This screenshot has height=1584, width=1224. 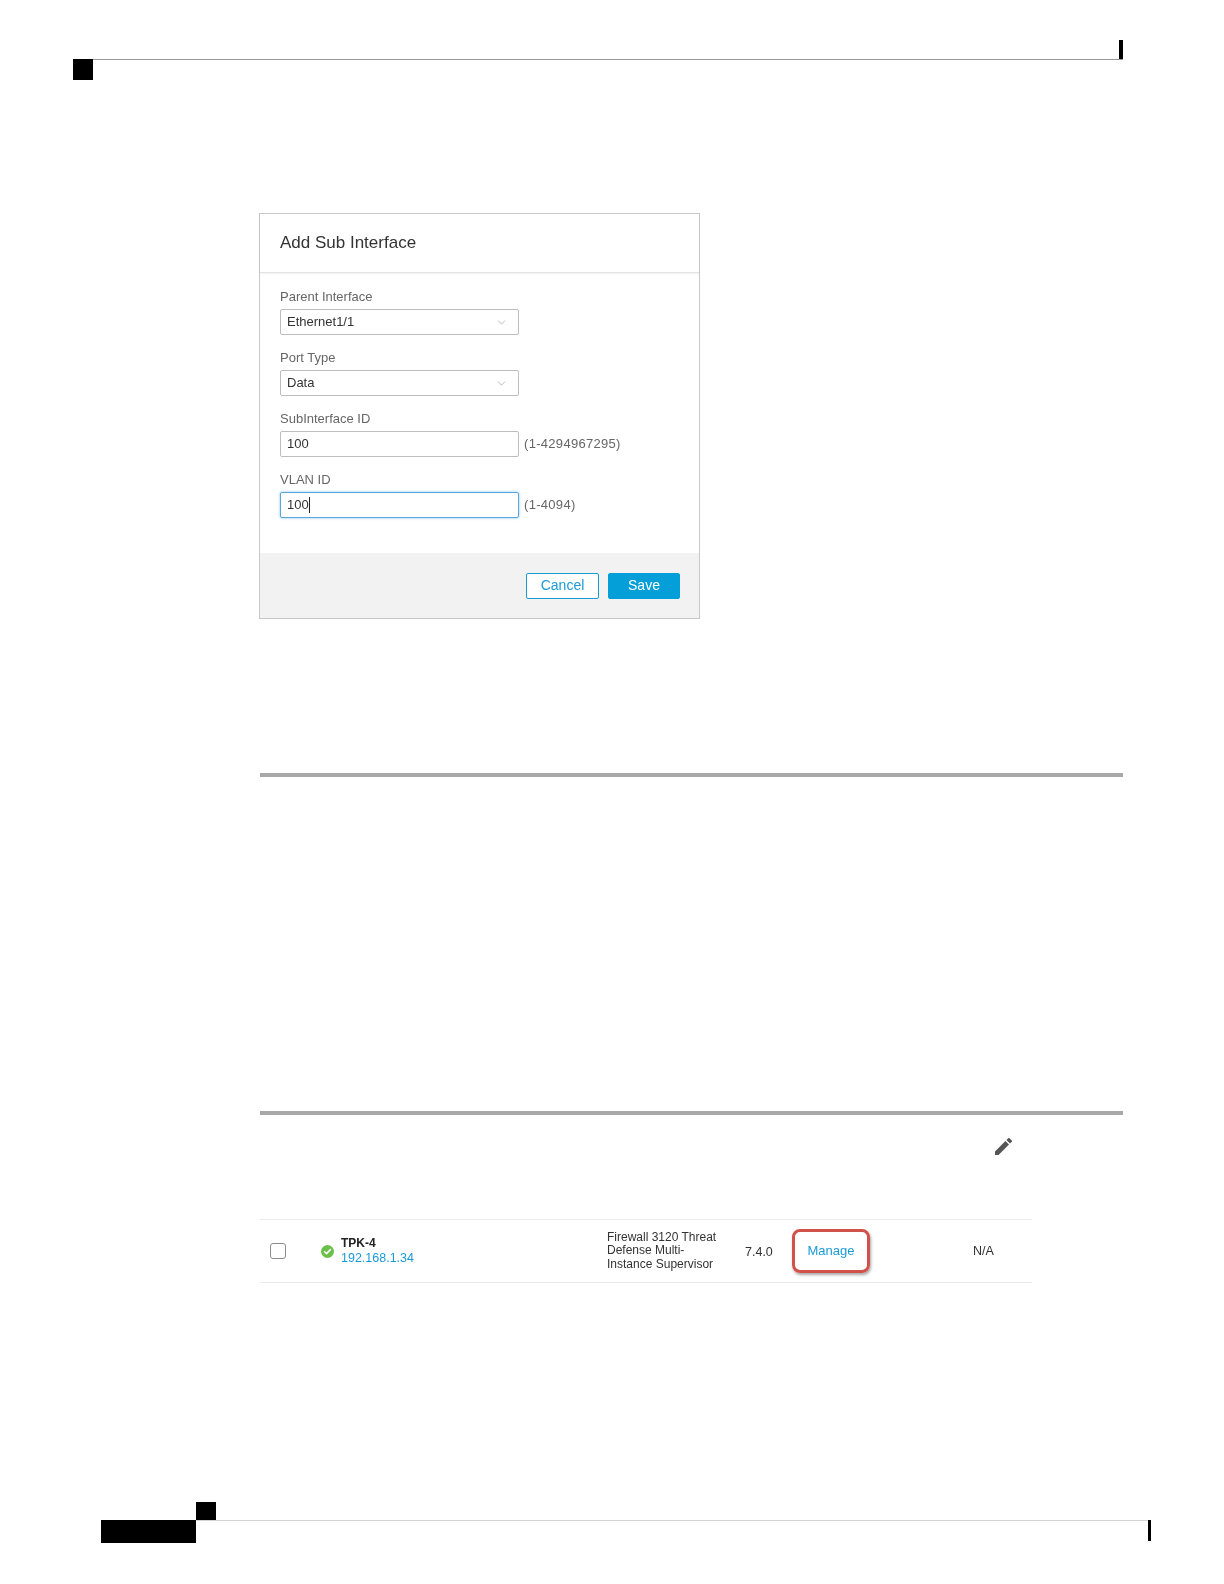 I want to click on table-cell-text: N/A, so click(x=983, y=1251).